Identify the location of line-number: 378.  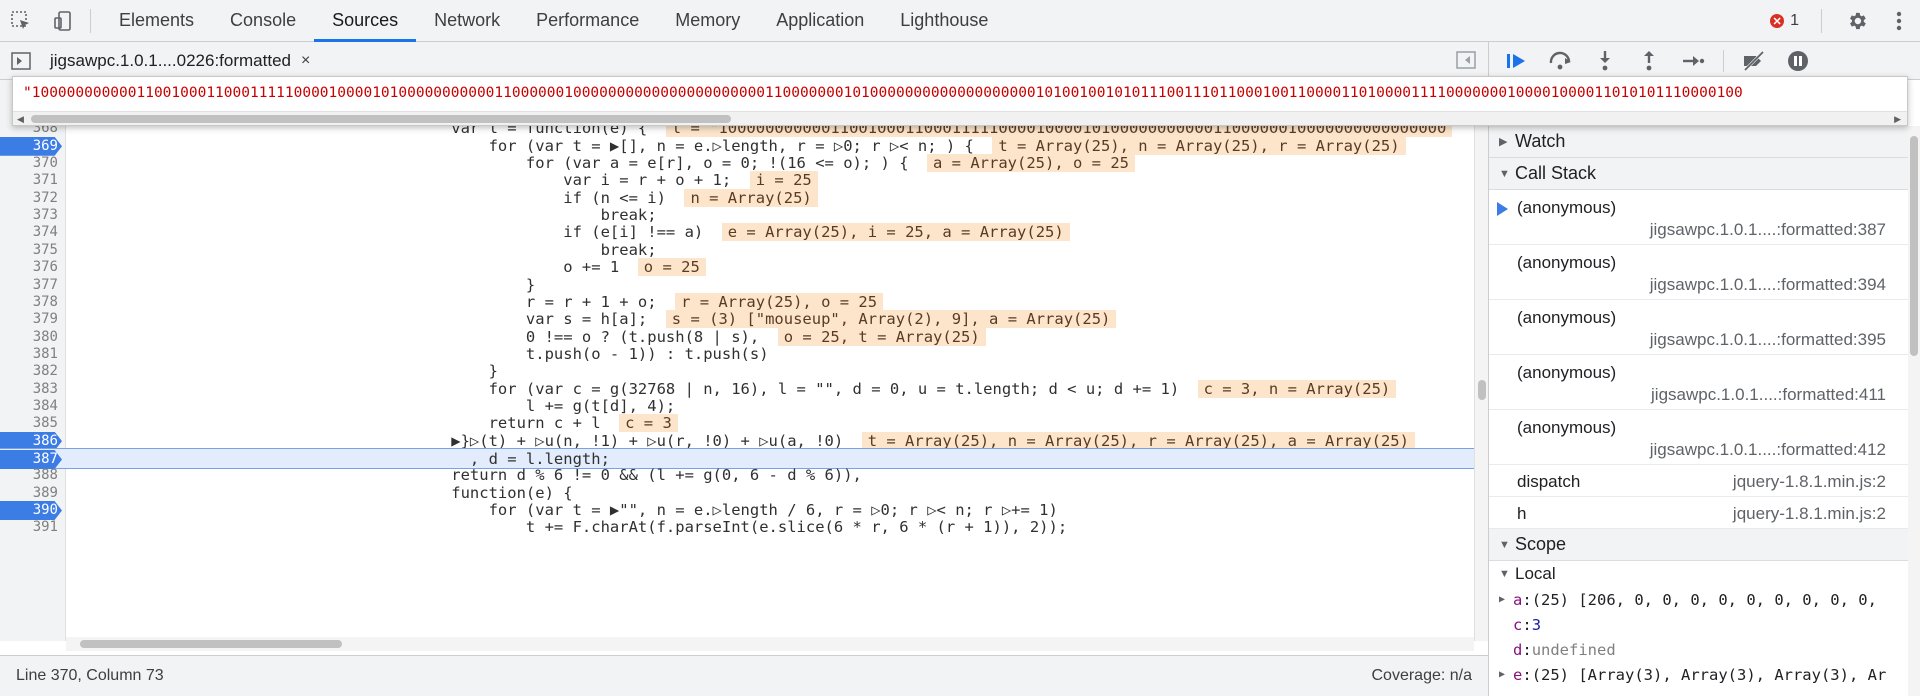
(29, 302).